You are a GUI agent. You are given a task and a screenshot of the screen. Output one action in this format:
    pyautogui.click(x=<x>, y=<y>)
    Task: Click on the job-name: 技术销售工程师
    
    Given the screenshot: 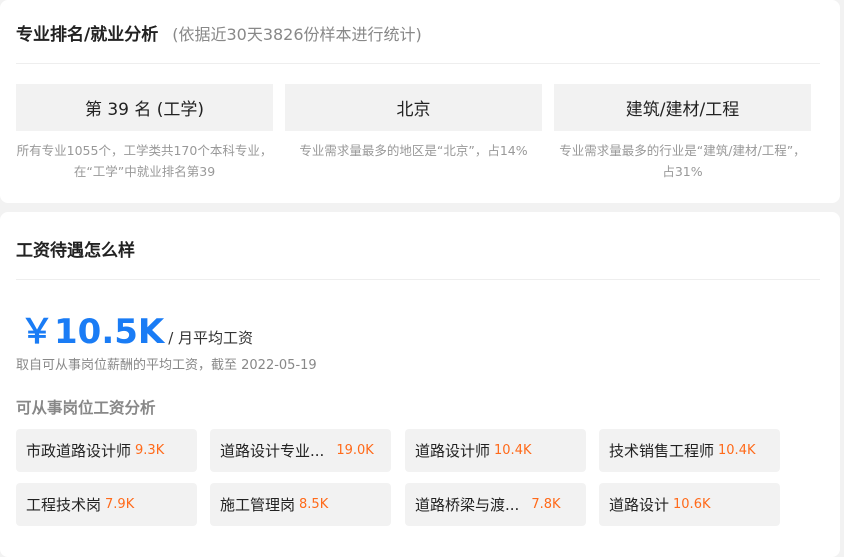 What is the action you would take?
    pyautogui.click(x=662, y=451)
    